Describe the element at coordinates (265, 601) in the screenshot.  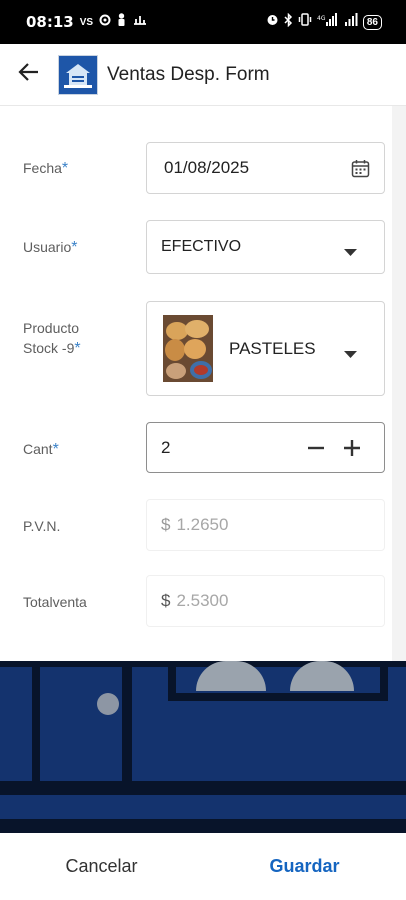
I see `totalventa-field: $ 2.5300` at that location.